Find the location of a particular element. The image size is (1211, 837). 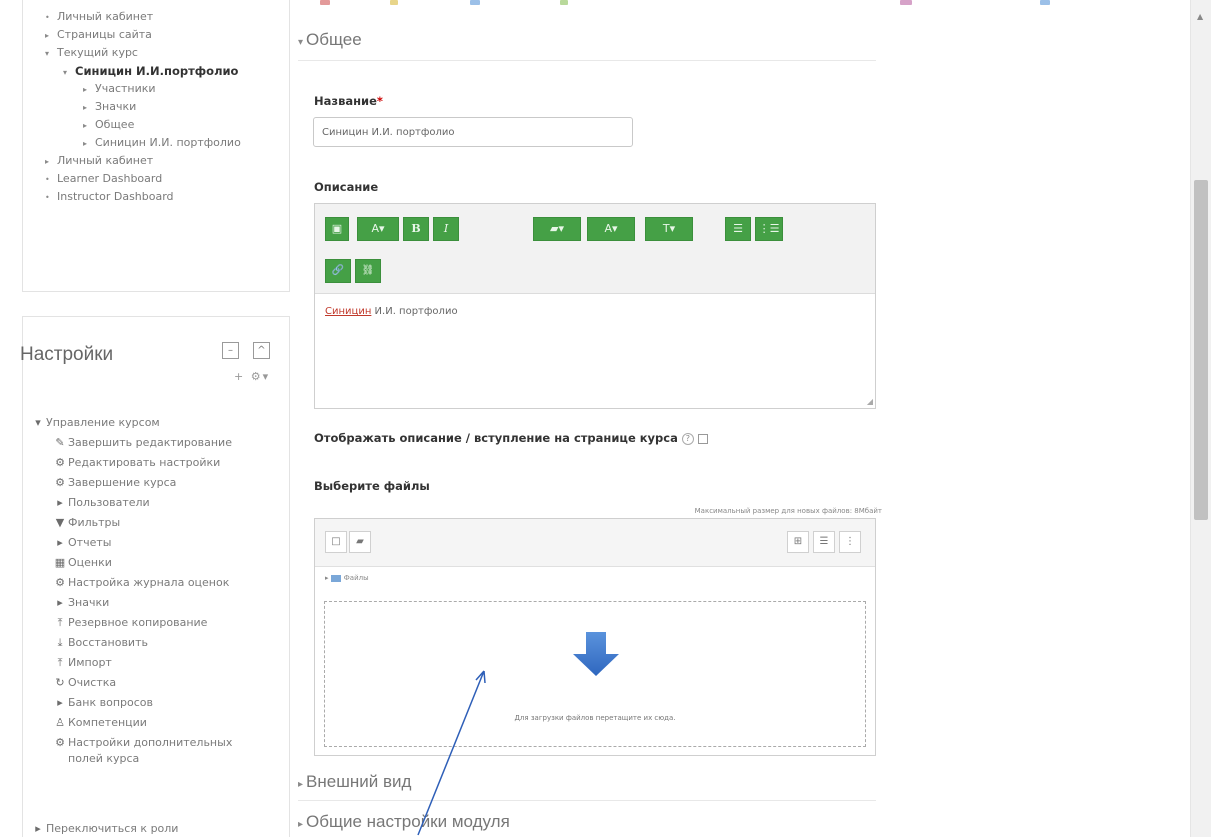

nav-item-instructor-dashboard: • Instructor Dashboard is located at coordinates (109, 197).